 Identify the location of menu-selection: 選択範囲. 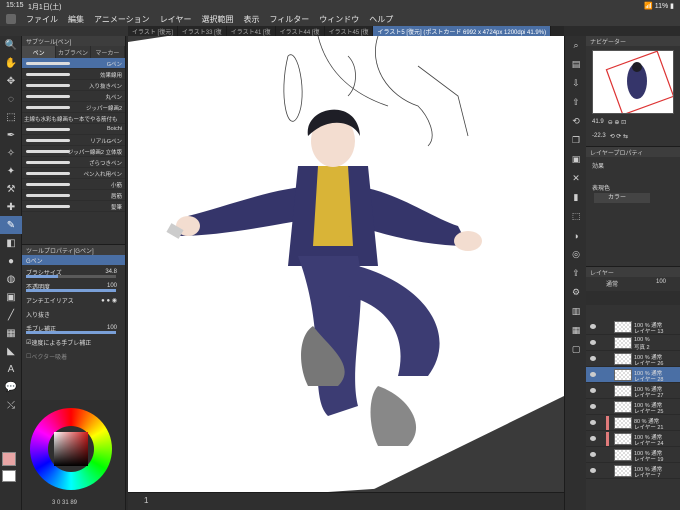
(217, 19).